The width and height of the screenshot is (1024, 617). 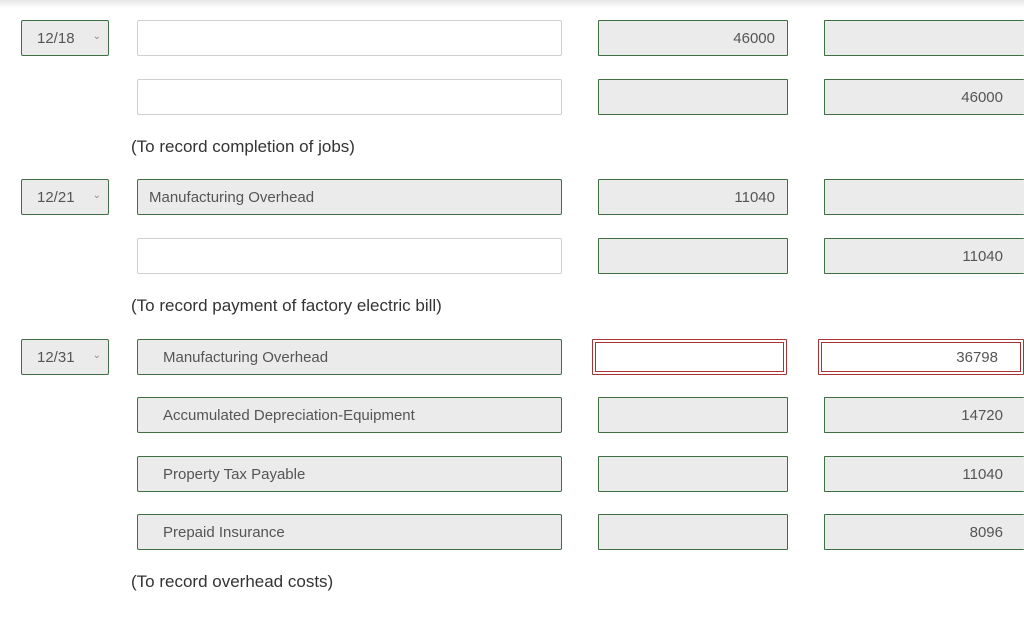 I want to click on entry-memo: (To record overhead costs), so click(x=232, y=581).